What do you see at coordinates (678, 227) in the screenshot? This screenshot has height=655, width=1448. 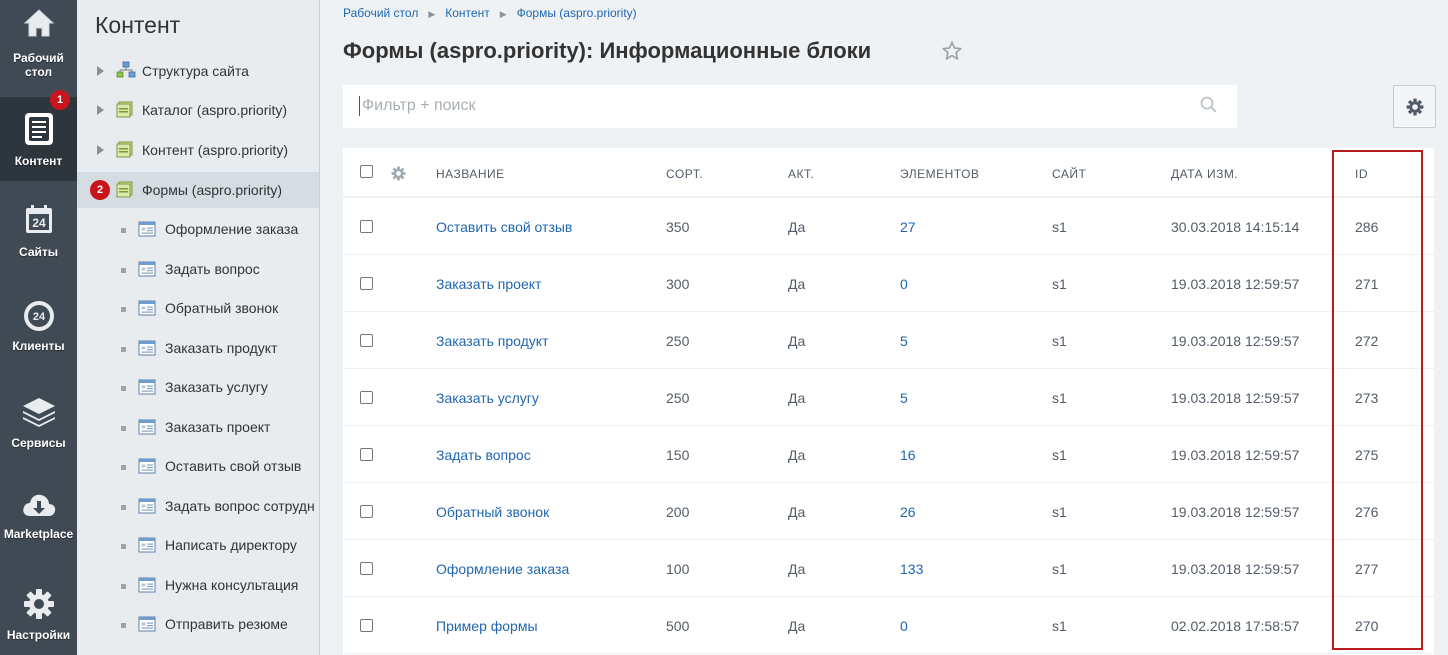 I see `row-sort: 350` at bounding box center [678, 227].